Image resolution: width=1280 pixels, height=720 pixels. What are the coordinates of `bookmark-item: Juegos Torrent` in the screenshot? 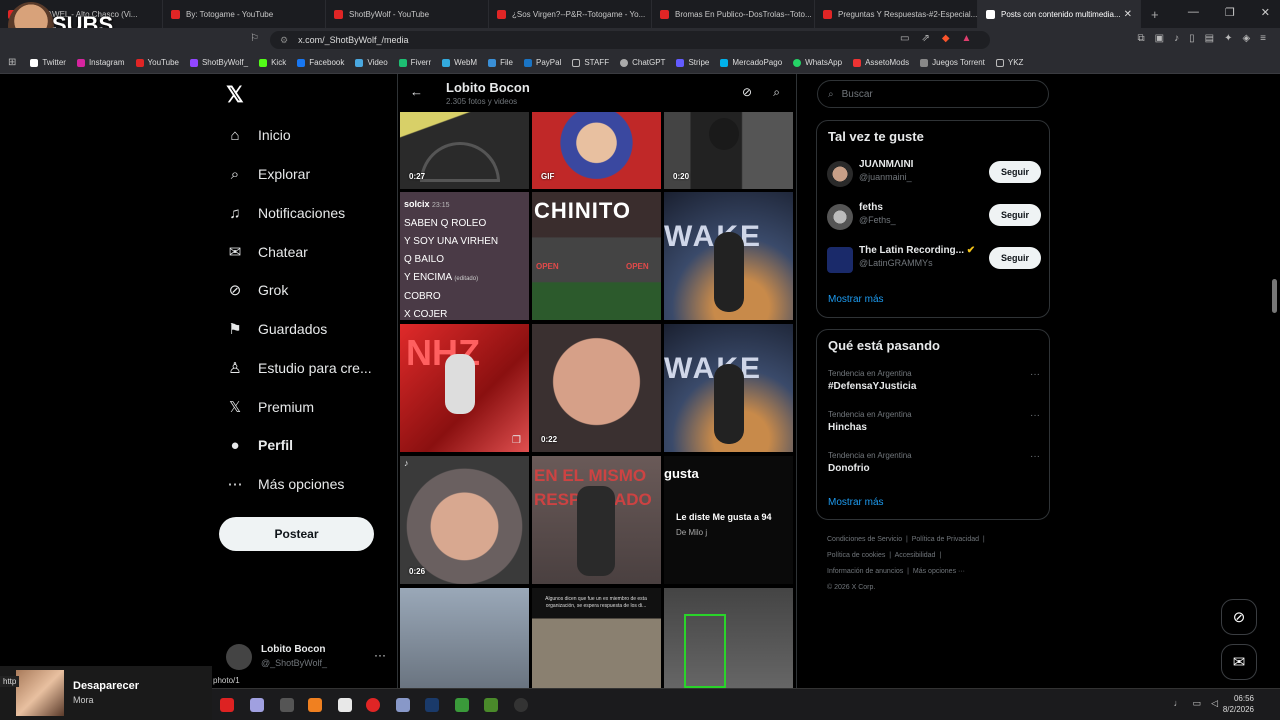 It's located at (952, 62).